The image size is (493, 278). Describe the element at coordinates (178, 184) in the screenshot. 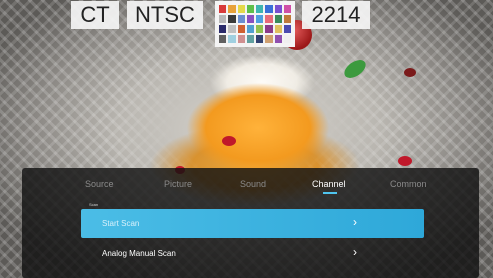

I see `tab-picture: Picture` at that location.